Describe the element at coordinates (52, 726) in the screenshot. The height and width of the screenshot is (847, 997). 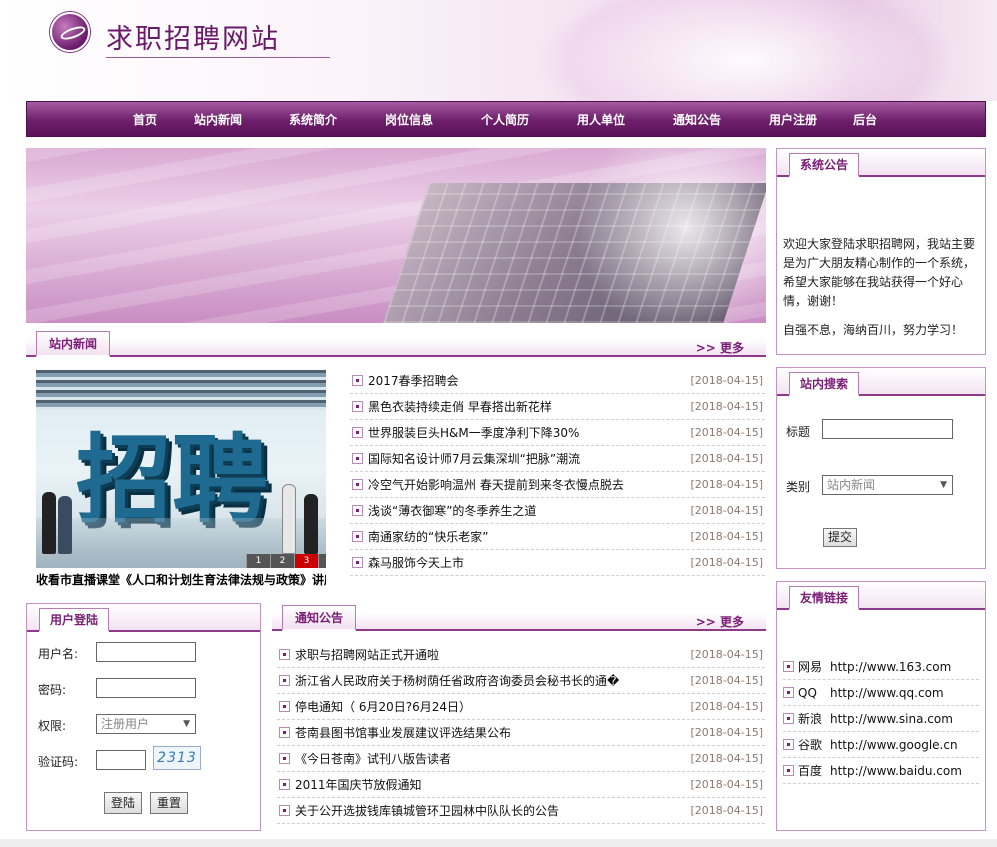
I see `role-label: 权限:` at that location.